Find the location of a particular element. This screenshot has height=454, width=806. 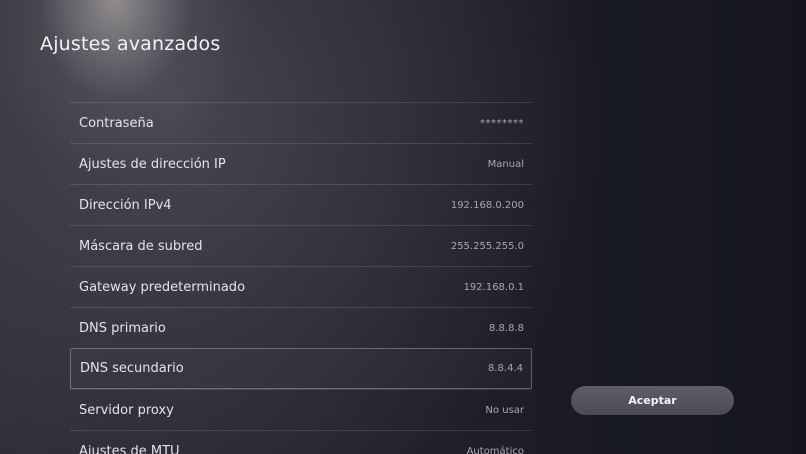

row-label: DNS primario is located at coordinates (122, 328).